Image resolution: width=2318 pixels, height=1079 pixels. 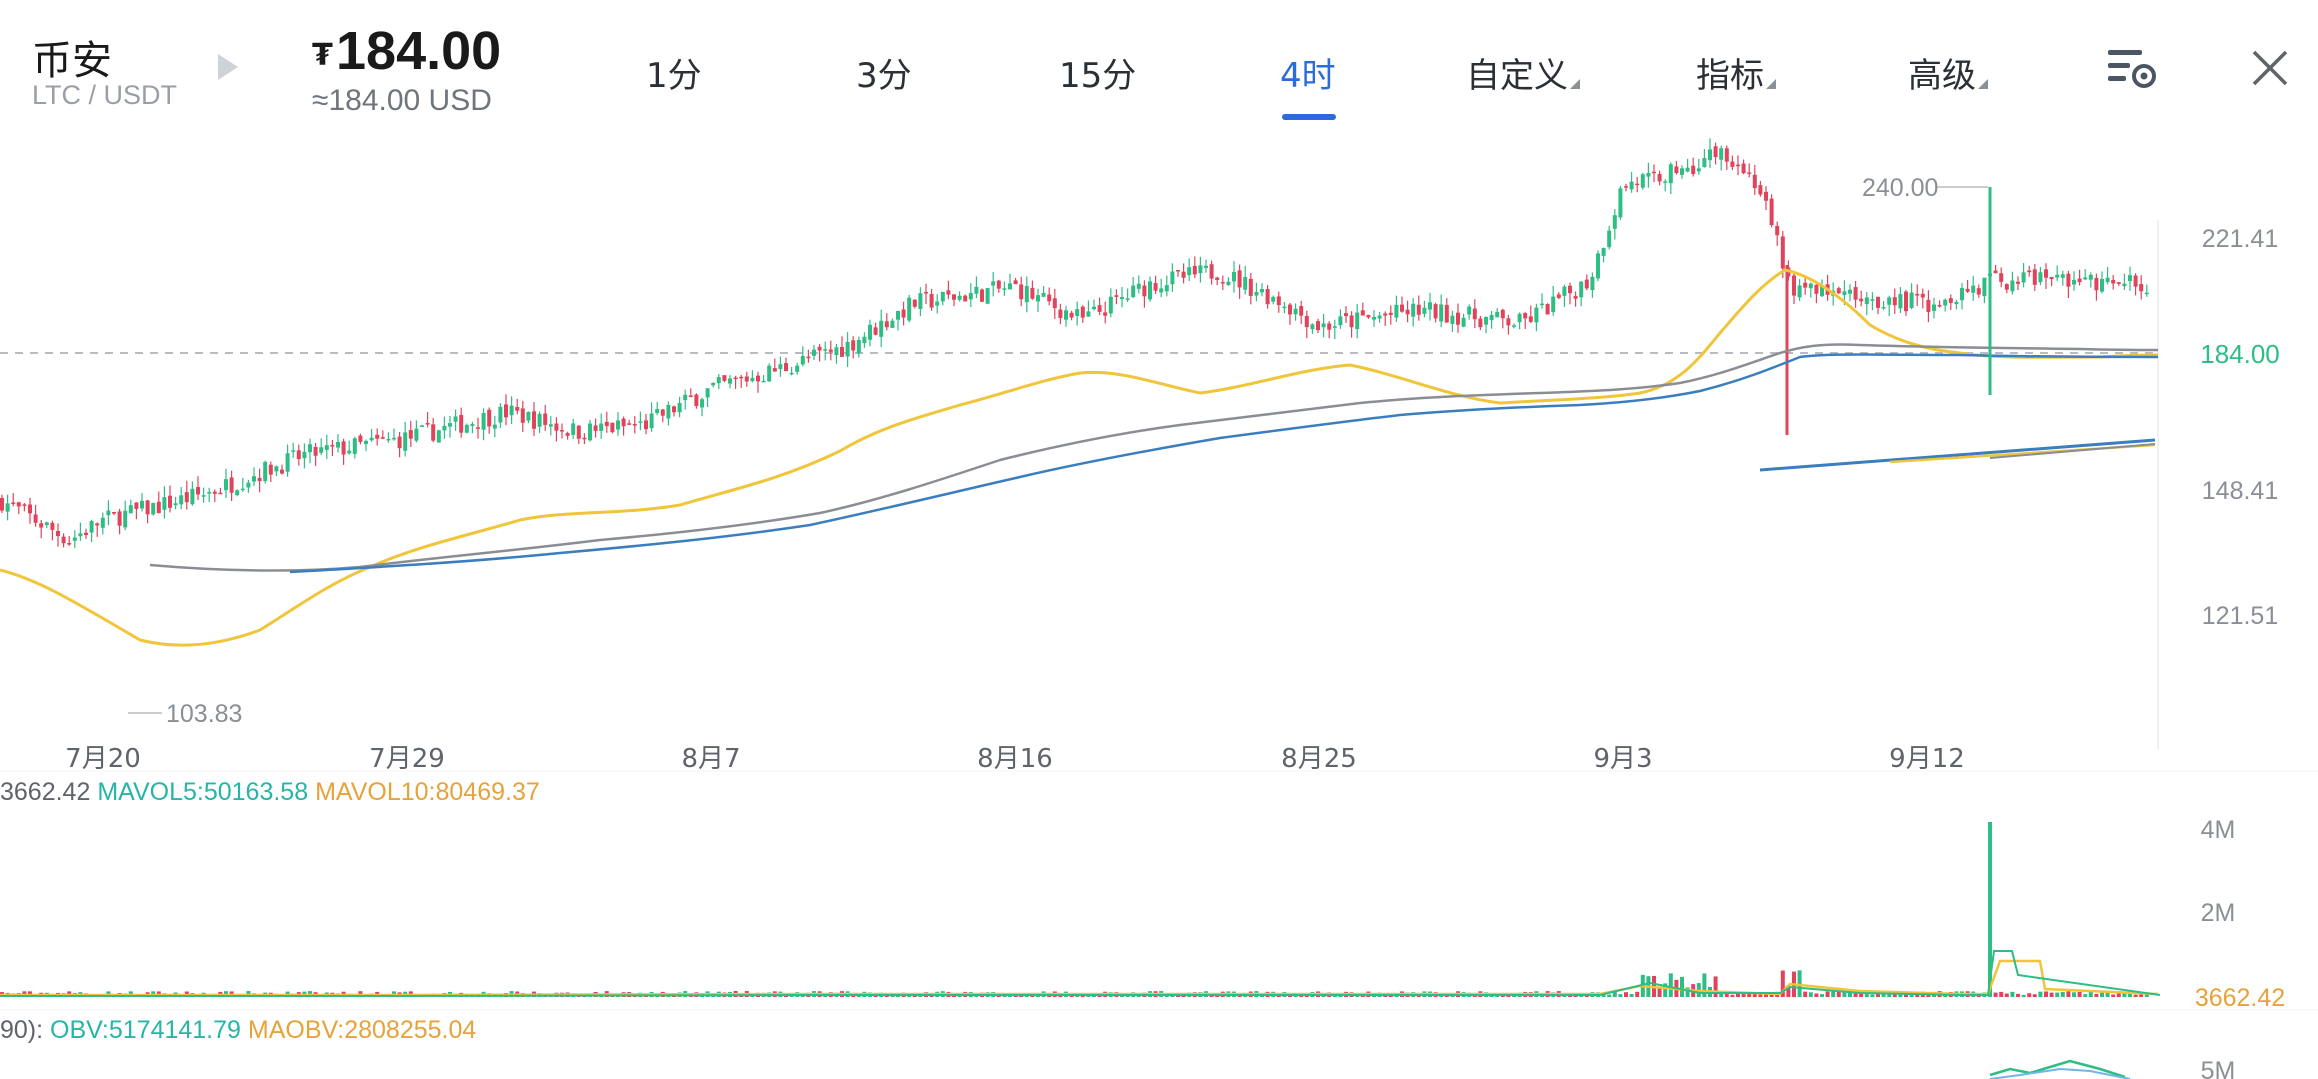 I want to click on date-tick: 9月12, so click(x=1927, y=759).